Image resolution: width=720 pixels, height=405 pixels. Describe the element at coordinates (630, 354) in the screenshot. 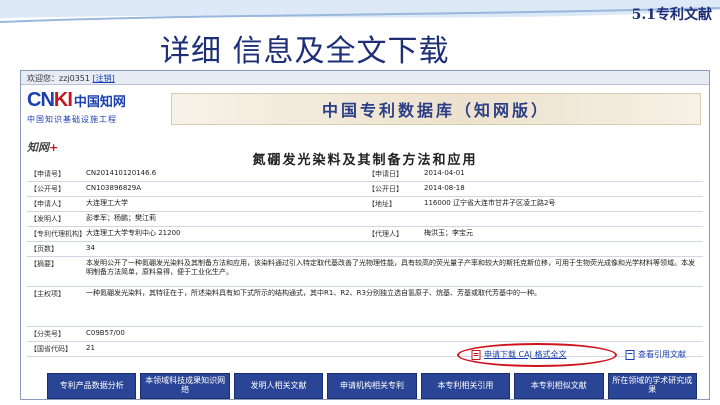

I see `document-icon` at that location.